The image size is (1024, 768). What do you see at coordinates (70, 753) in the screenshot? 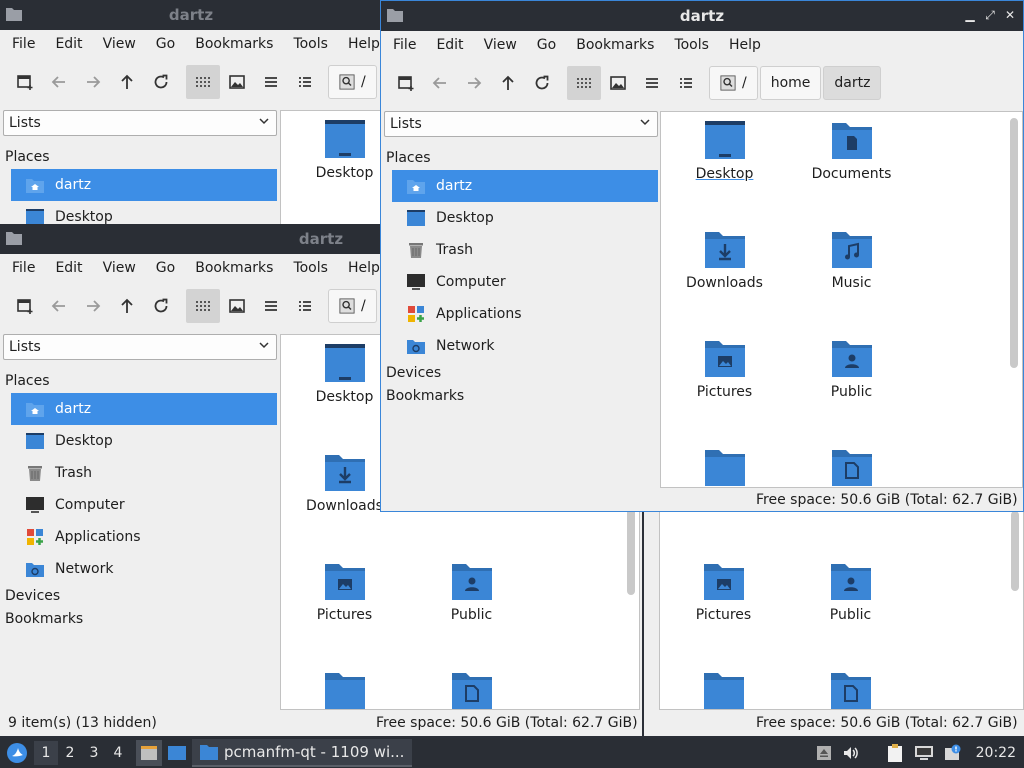
I see `workspace-2: 2` at bounding box center [70, 753].